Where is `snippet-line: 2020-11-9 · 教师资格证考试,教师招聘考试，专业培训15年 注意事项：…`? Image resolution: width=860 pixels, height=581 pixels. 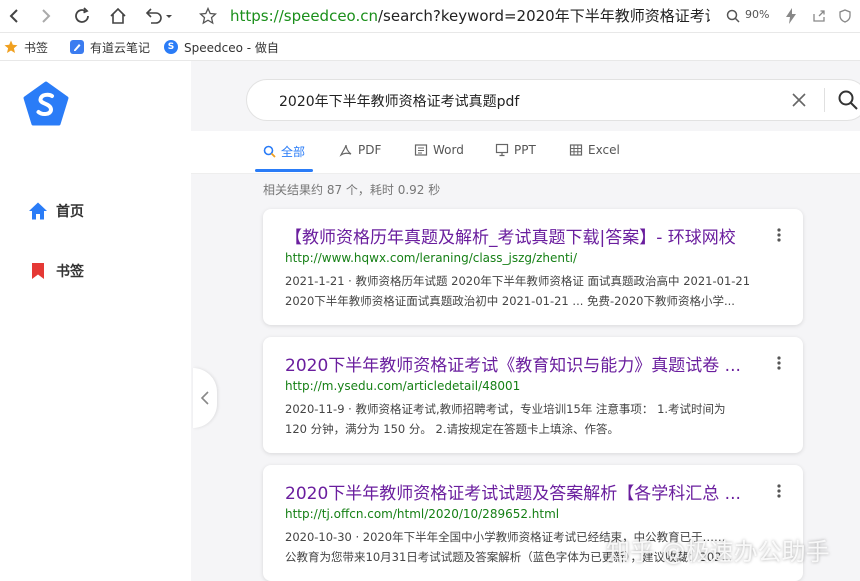
snippet-line: 2020-11-9 · 教师资格证考试,教师招聘考试，专业培训15年 注意事项：… is located at coordinates (505, 409).